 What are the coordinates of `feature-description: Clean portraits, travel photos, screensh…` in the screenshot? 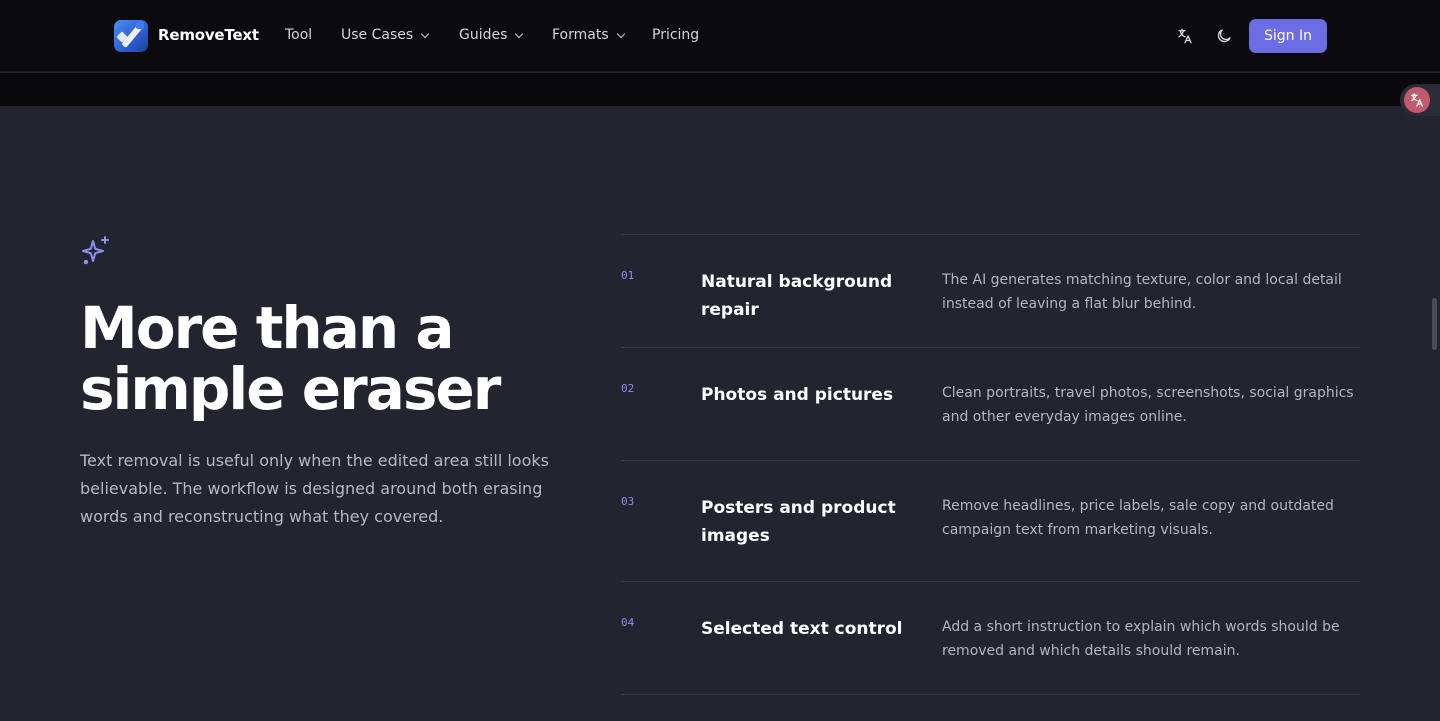 It's located at (1148, 405).